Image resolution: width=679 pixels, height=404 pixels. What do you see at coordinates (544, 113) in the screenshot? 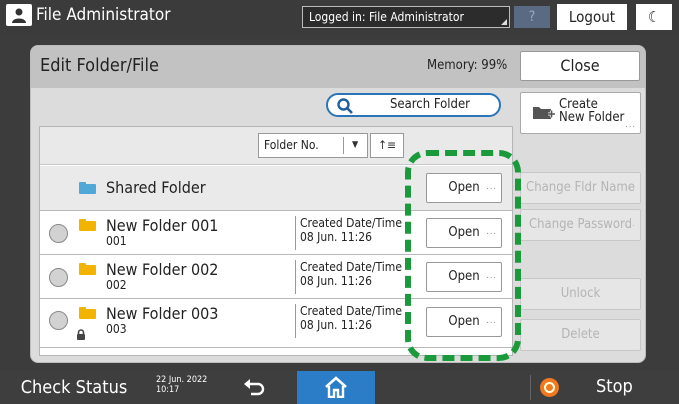
I see `new-folder-icon` at bounding box center [544, 113].